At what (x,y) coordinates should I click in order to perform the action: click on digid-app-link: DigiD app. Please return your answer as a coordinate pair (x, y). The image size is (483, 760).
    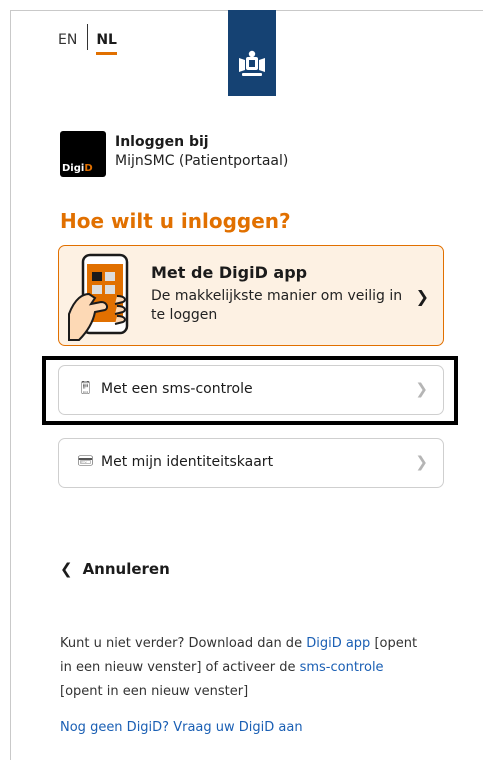
    Looking at the image, I should click on (338, 643).